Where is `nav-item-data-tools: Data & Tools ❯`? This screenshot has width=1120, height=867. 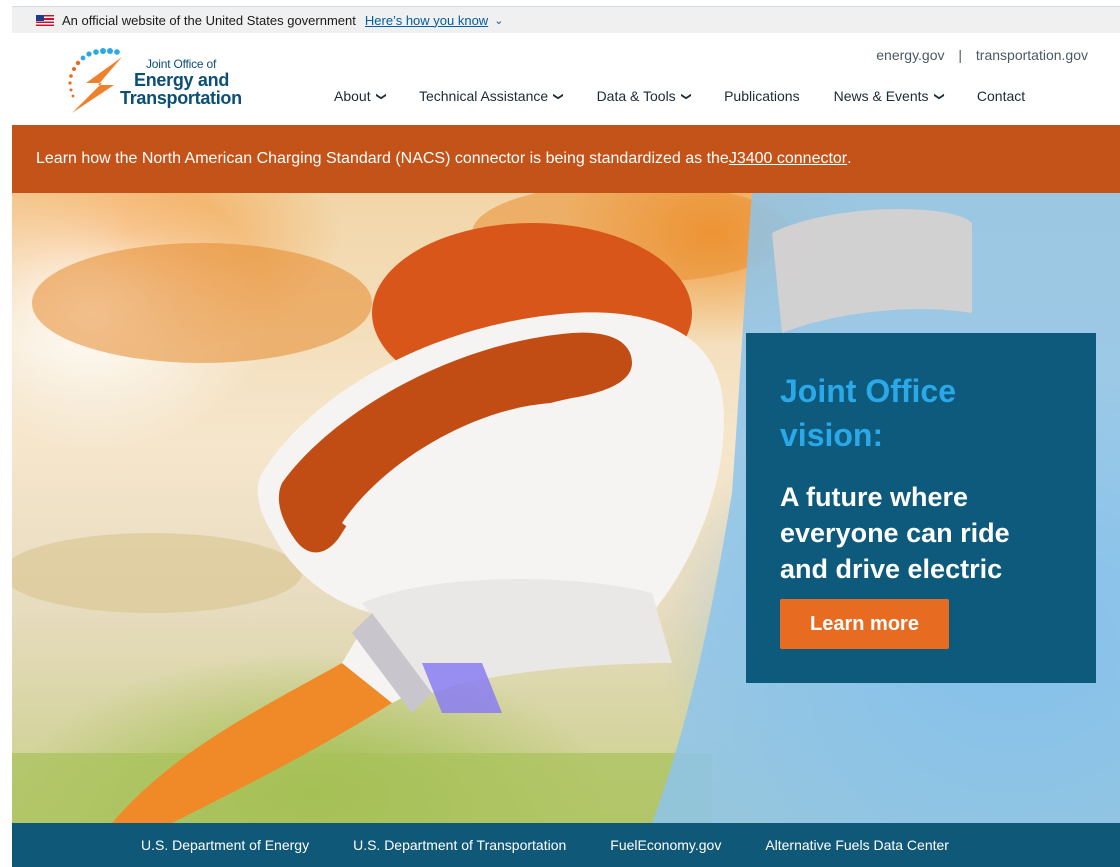
nav-item-data-tools: Data & Tools ❯ is located at coordinates (644, 96).